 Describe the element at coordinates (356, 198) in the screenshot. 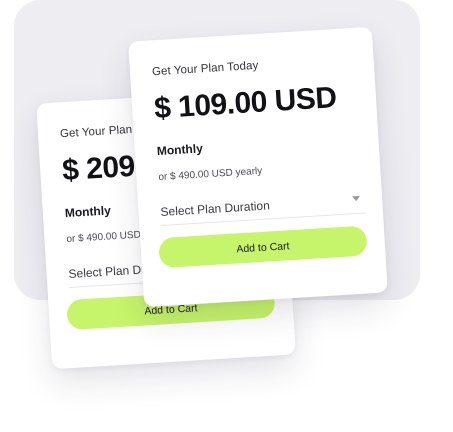

I see `caret-down-icon` at that location.